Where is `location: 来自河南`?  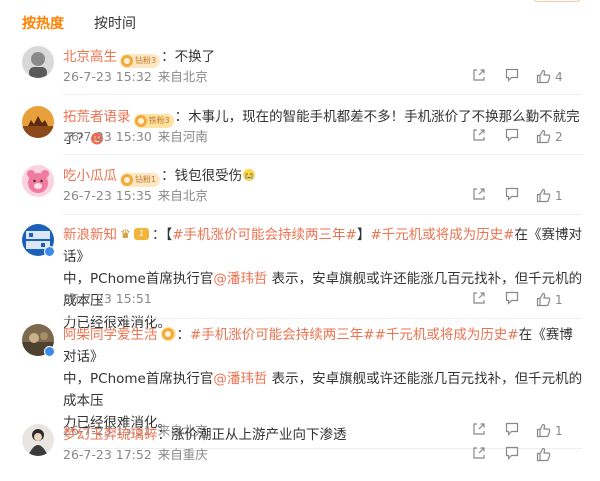
location: 来自河南 is located at coordinates (182, 136).